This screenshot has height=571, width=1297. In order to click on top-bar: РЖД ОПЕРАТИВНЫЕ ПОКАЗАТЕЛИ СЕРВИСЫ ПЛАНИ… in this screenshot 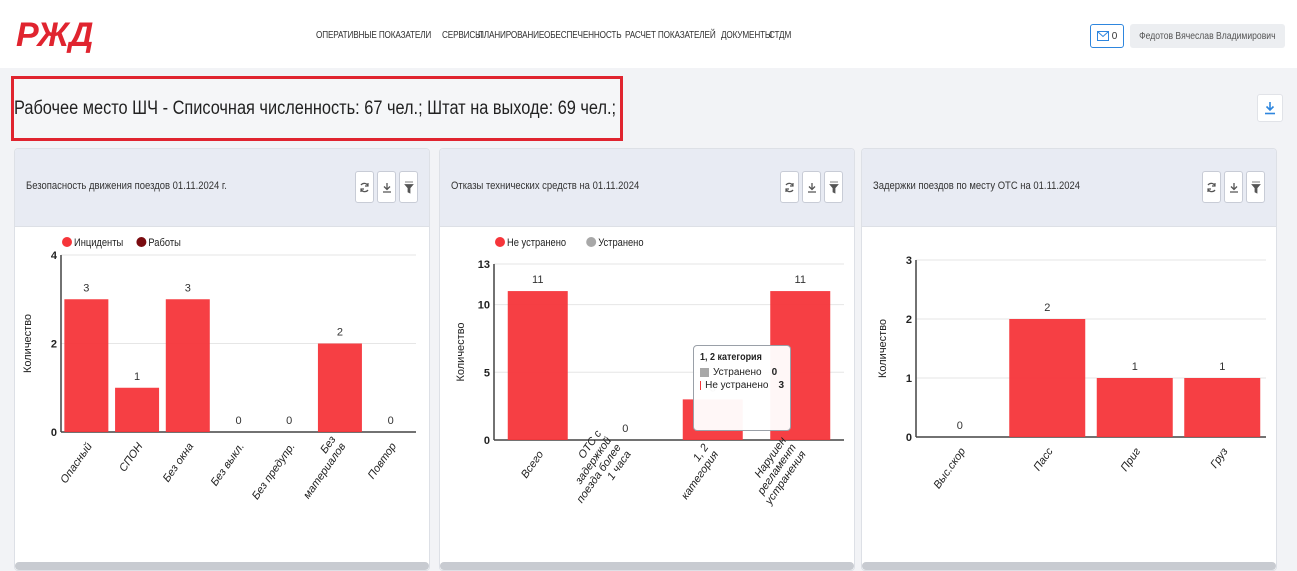, I will do `click(648, 34)`.